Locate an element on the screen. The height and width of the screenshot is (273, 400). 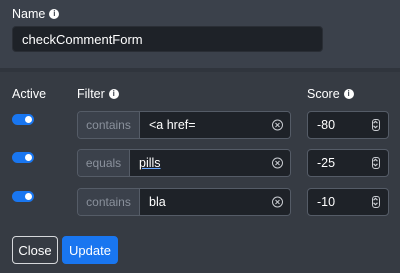
active-header: Active is located at coordinates (29, 94).